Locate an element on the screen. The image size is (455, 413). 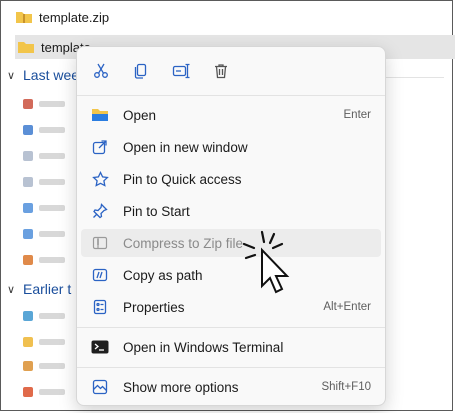
zip-folder-icon is located at coordinates (24, 17).